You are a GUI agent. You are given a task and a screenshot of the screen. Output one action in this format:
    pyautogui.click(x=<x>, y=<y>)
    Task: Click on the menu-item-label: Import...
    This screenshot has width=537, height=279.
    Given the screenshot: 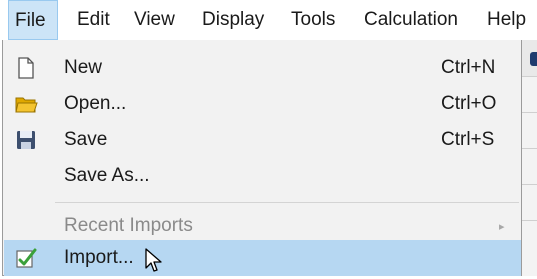 What is the action you would take?
    pyautogui.click(x=99, y=257)
    